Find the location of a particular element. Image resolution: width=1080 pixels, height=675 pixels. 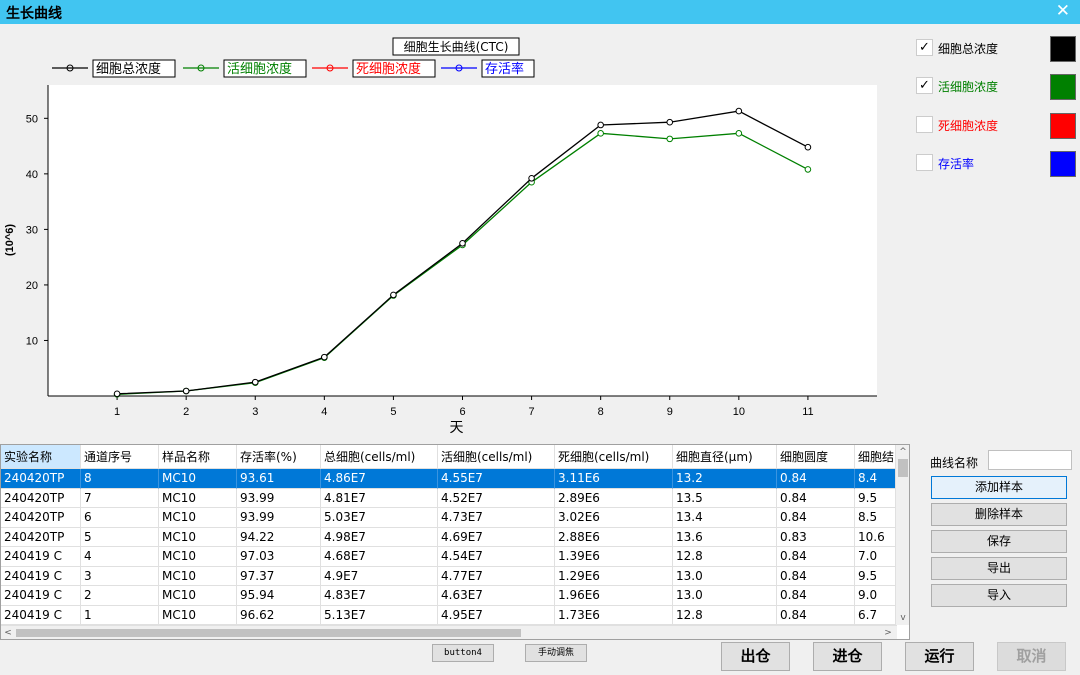

table-cell: 13.4 is located at coordinates (725, 518).